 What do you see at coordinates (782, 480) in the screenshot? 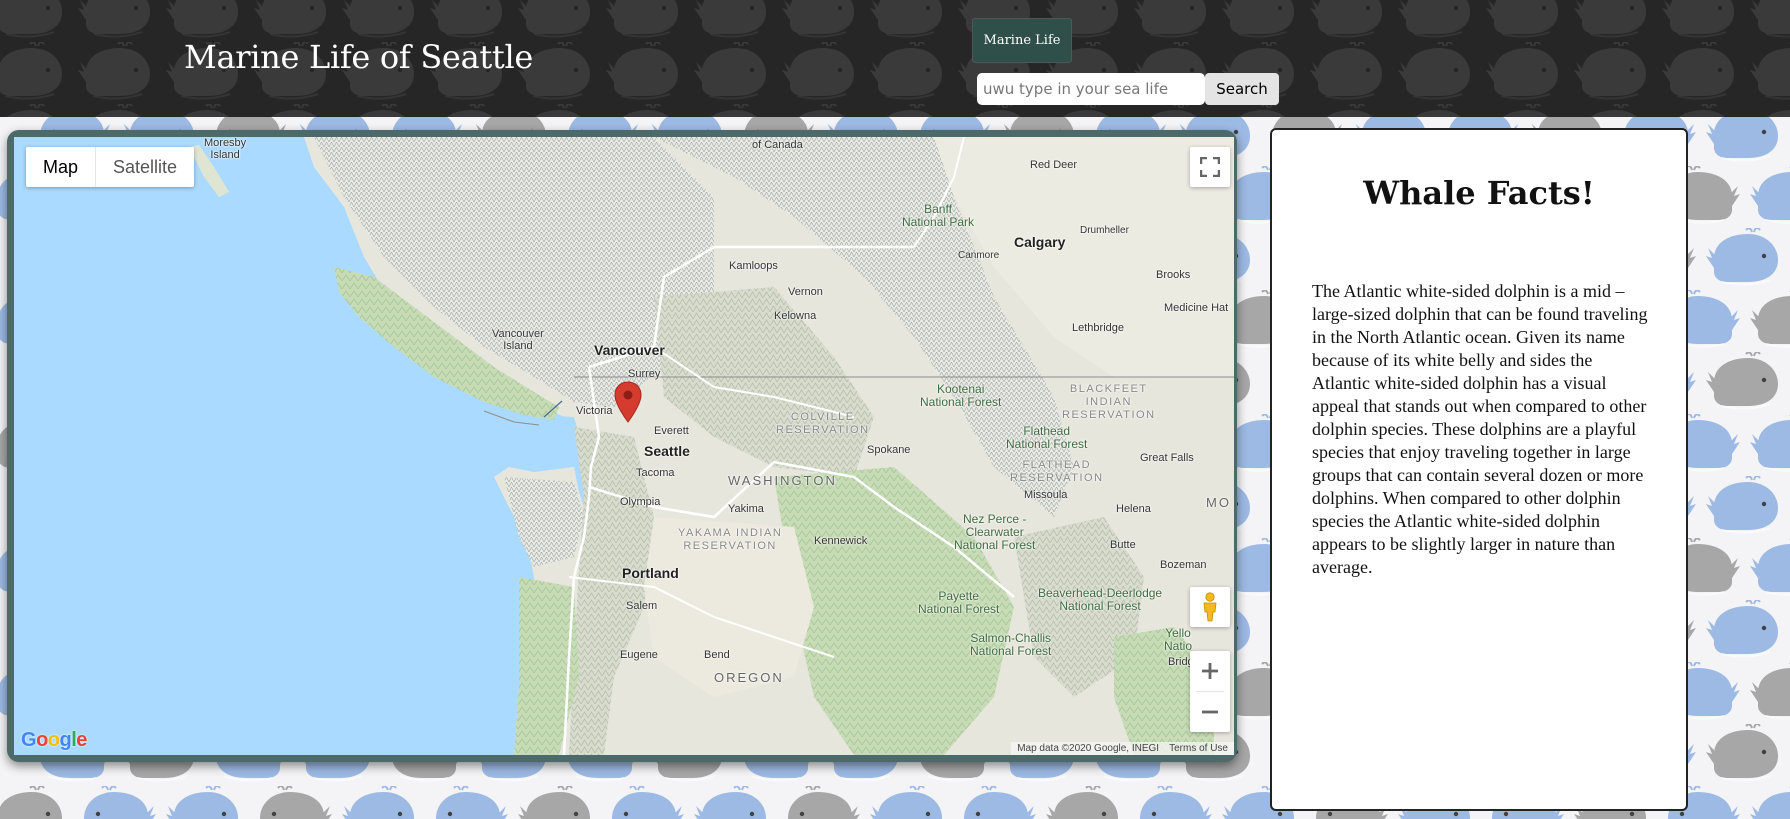
I see `map-label-washington: WASHINGTON` at bounding box center [782, 480].